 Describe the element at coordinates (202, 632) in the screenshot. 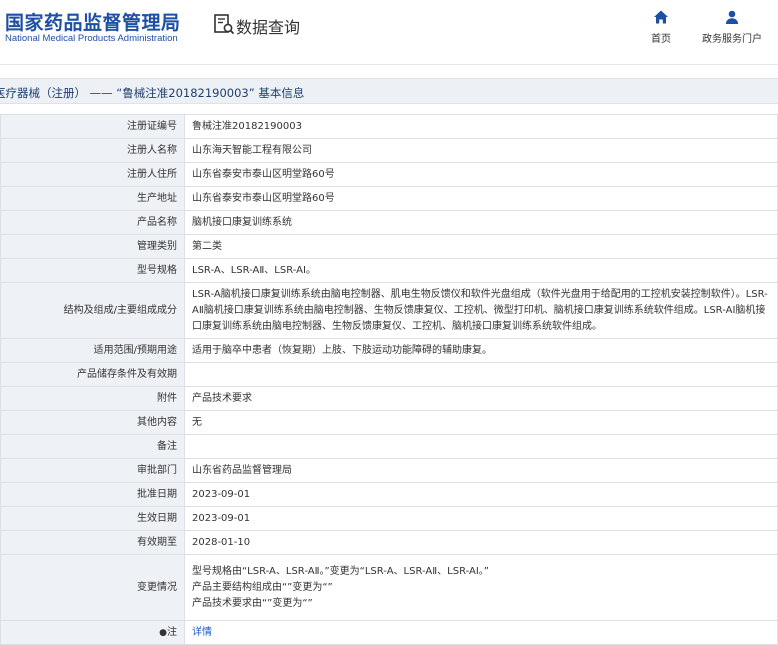

I see `details-link: 详情` at that location.